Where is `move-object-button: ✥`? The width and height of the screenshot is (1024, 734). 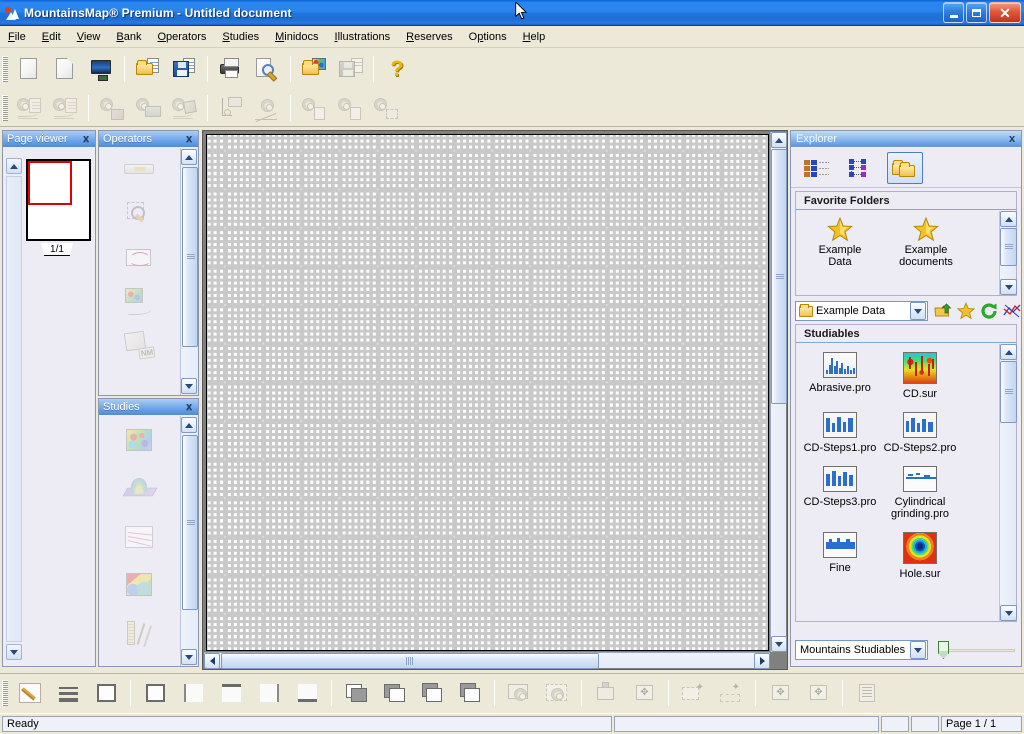 move-object-button: ✥ is located at coordinates (644, 693).